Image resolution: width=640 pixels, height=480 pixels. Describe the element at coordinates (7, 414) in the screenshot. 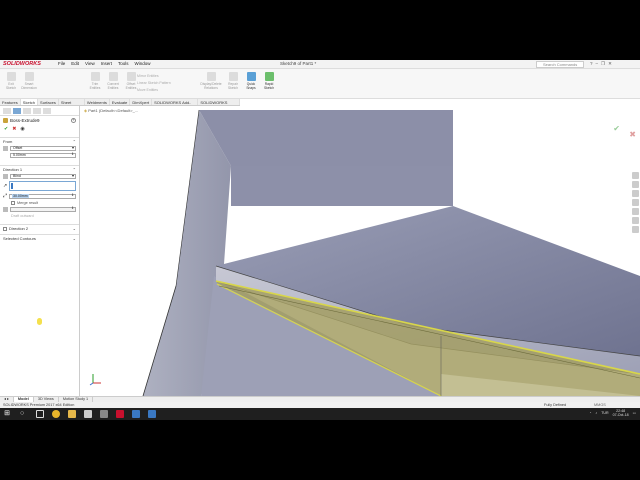

I see `windows-start-icon: ⊞` at that location.